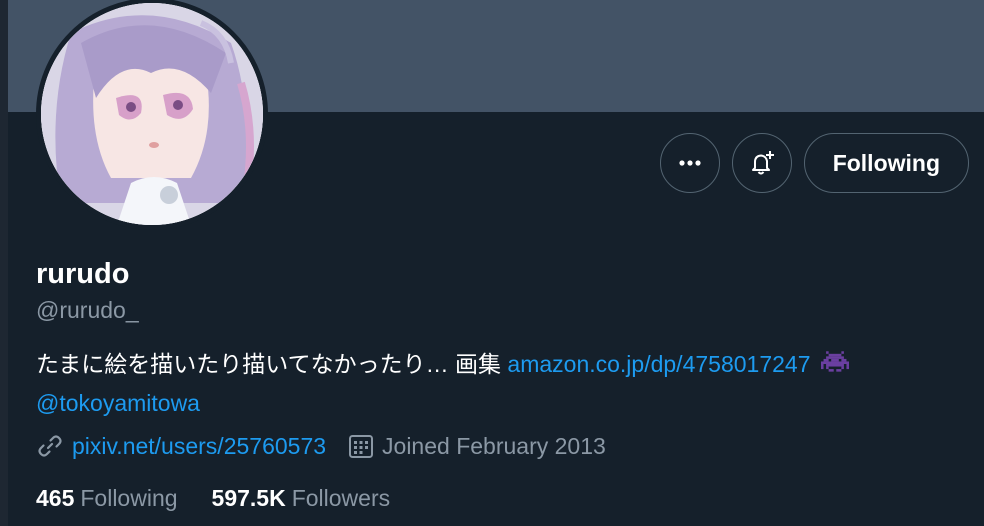 This screenshot has width=984, height=526. I want to click on calendar-icon, so click(361, 446).